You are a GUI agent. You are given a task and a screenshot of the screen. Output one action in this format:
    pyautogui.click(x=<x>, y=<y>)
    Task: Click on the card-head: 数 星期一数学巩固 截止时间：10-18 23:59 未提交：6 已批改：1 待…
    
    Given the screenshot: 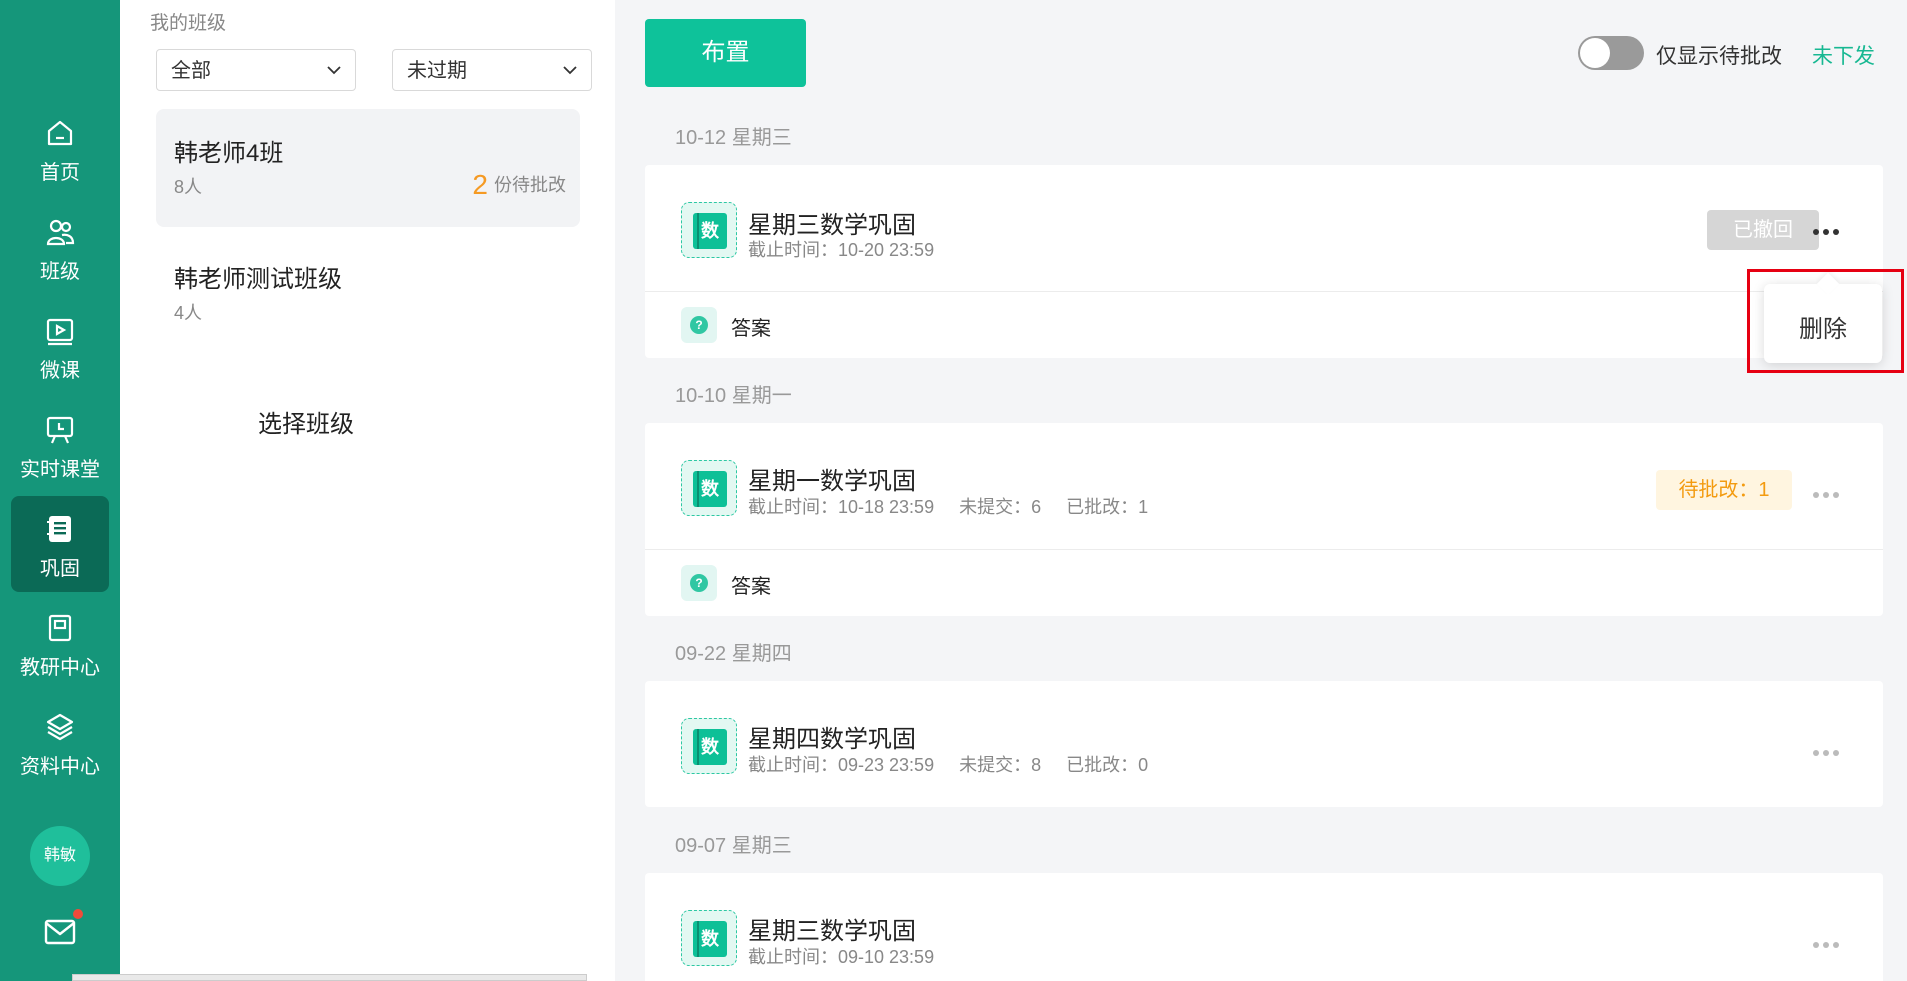 What is the action you would take?
    pyautogui.click(x=1264, y=486)
    